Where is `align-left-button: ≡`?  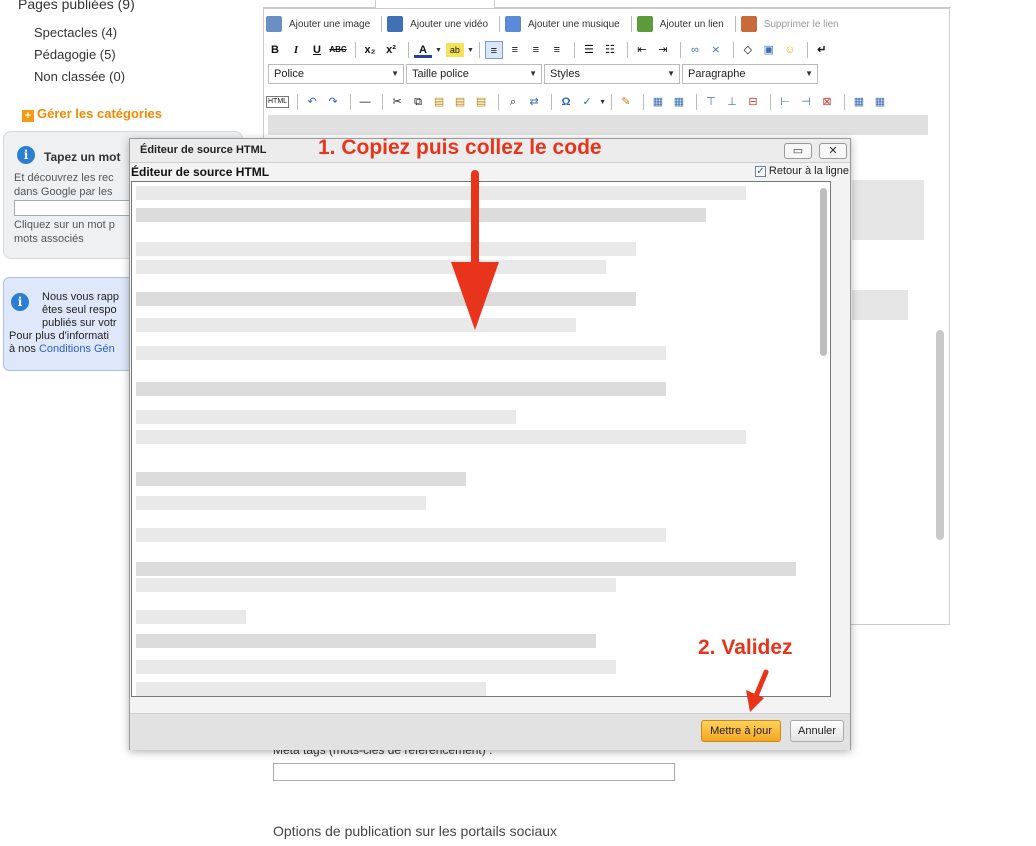 align-left-button: ≡ is located at coordinates (493, 50).